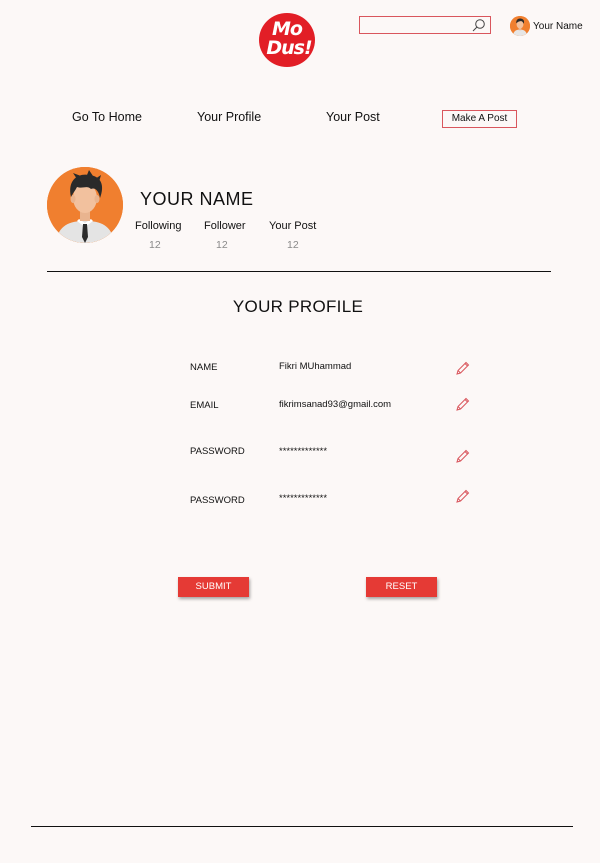 The image size is (600, 863). I want to click on stat-follower-value: 12, so click(222, 245).